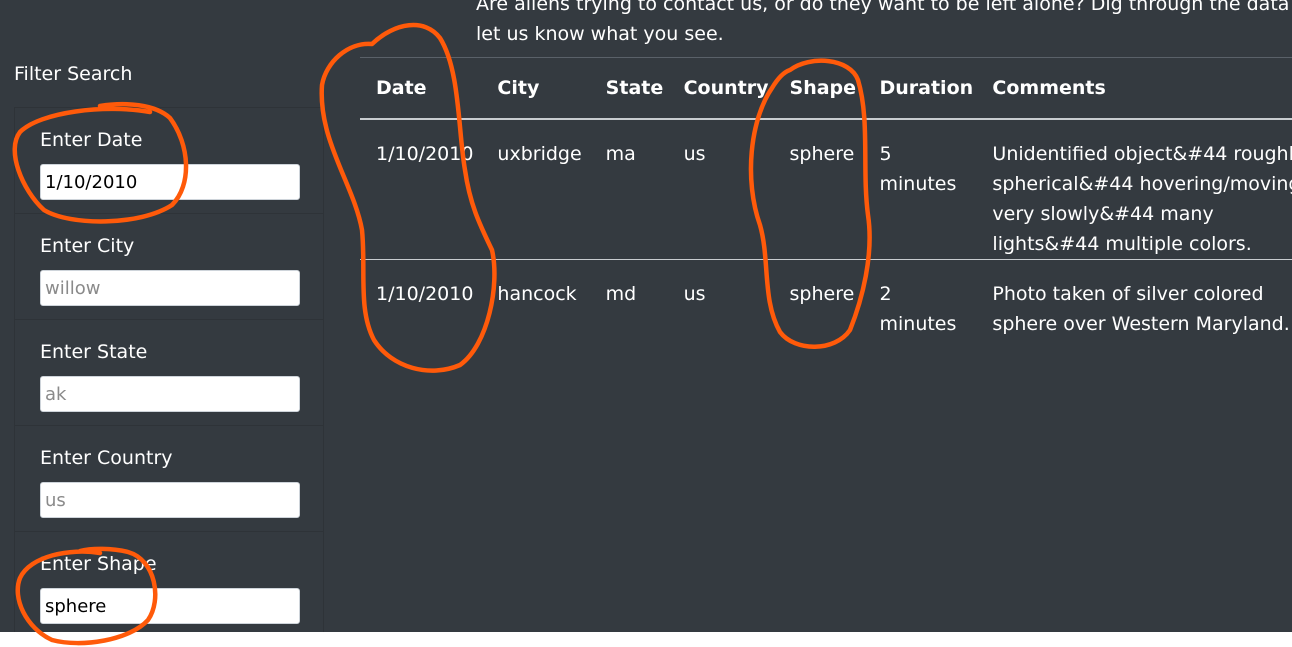  Describe the element at coordinates (818, 88) in the screenshot. I see `header-shape: Shape` at that location.